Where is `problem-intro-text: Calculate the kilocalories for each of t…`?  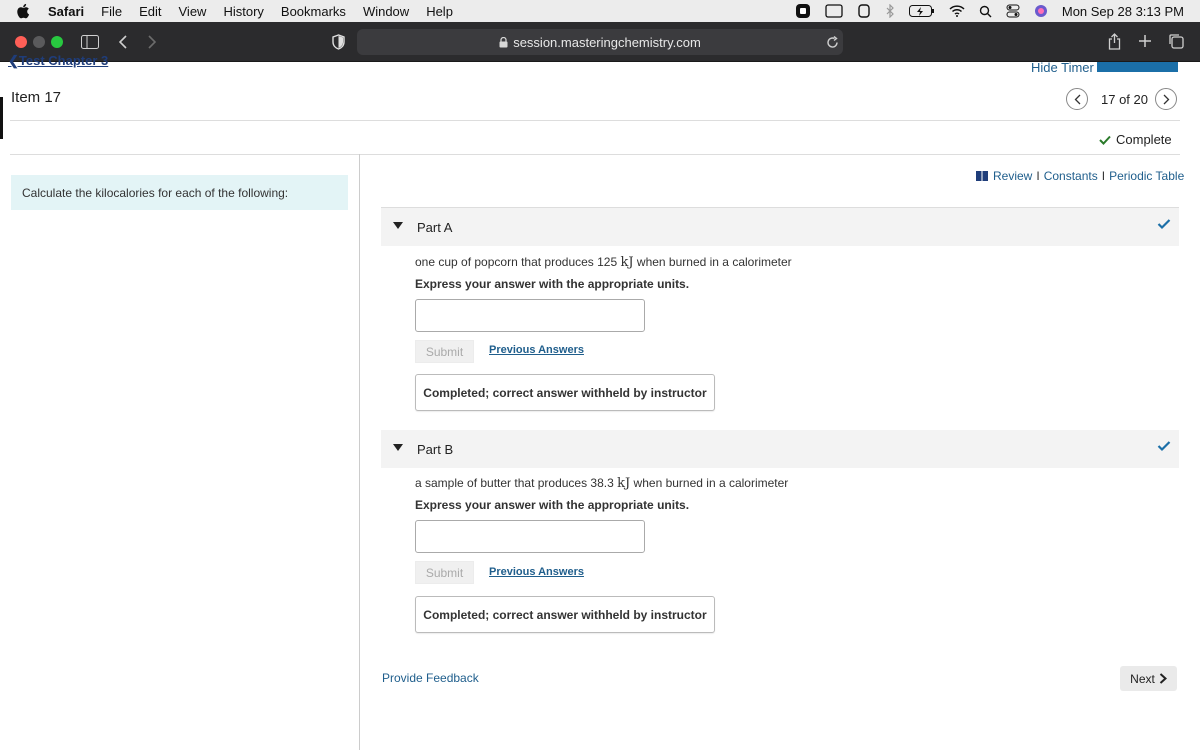 problem-intro-text: Calculate the kilocalories for each of t… is located at coordinates (155, 193).